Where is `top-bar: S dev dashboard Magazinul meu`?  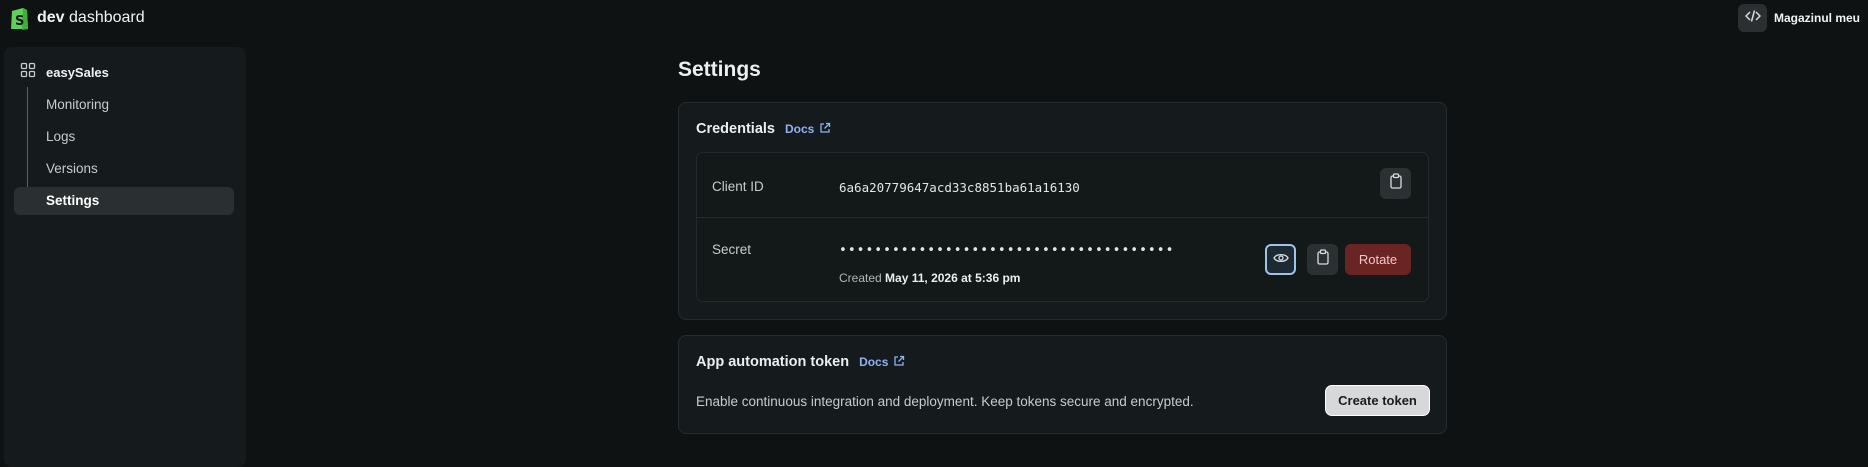 top-bar: S dev dashboard Magazinul meu is located at coordinates (934, 18).